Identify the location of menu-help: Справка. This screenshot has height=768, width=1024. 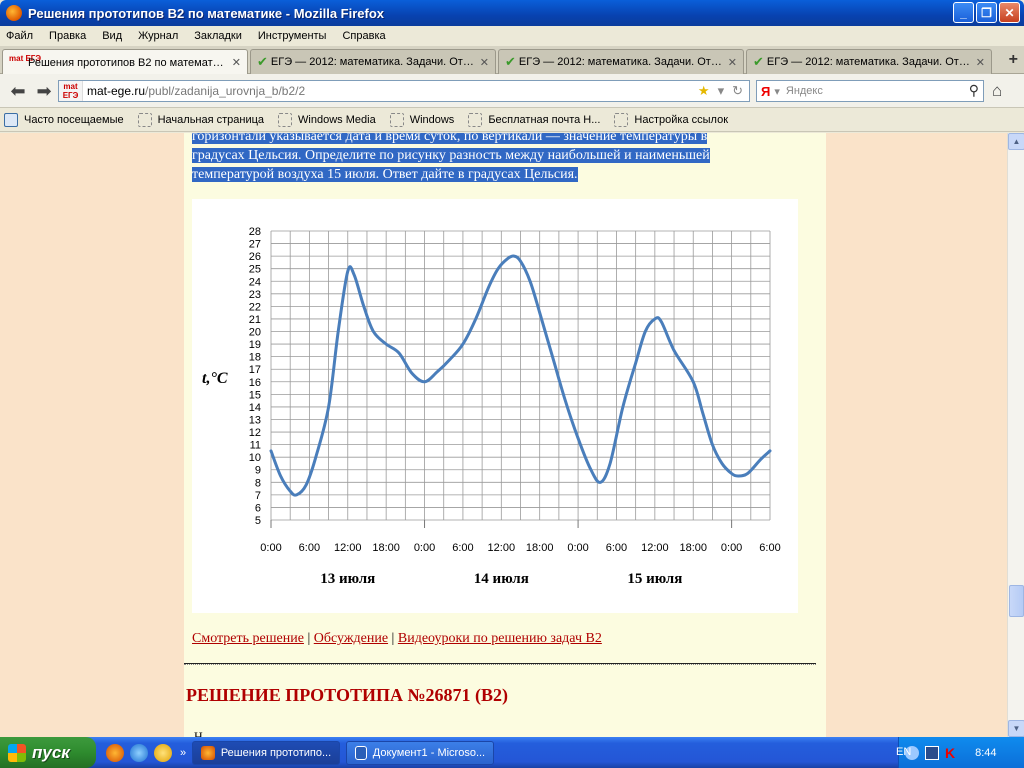
(363, 36).